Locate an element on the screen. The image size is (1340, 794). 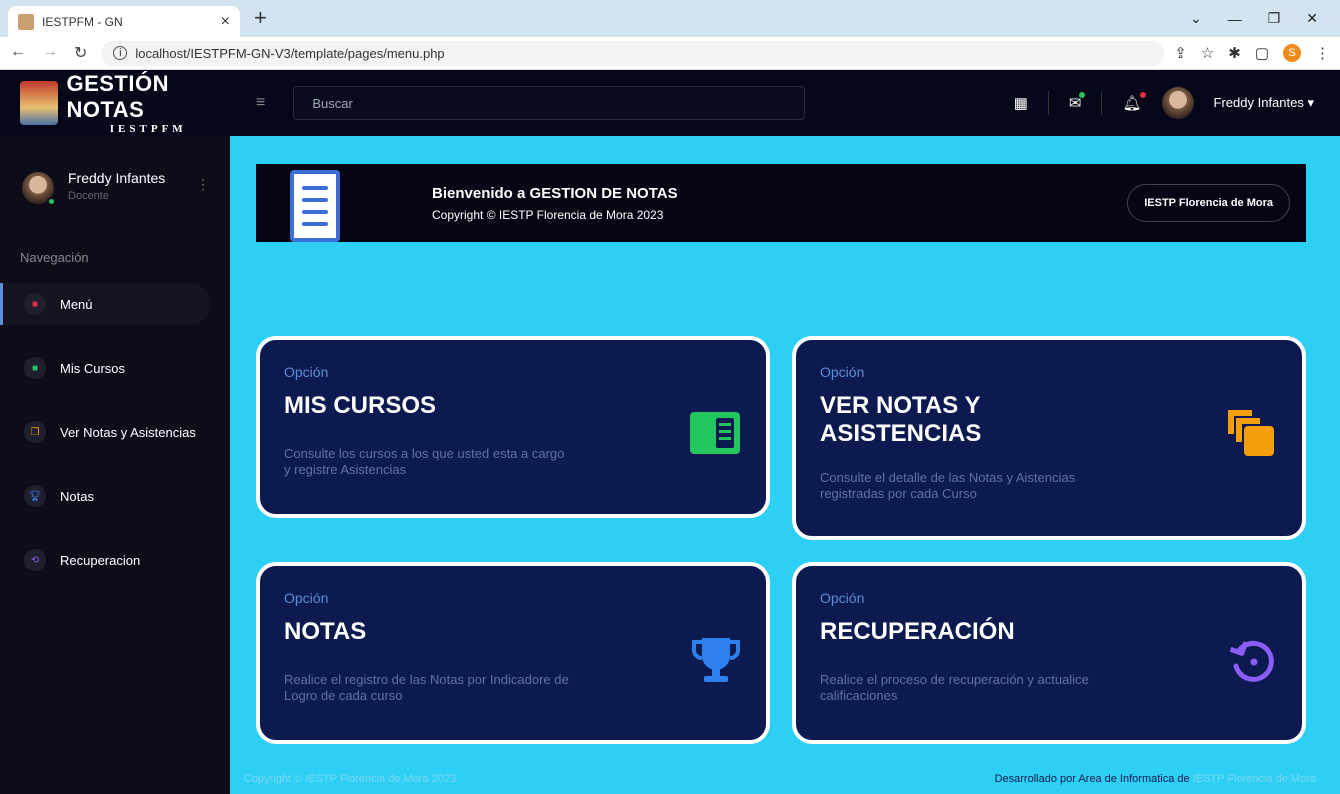
user-options-icon: ⋮ is located at coordinates (203, 184).